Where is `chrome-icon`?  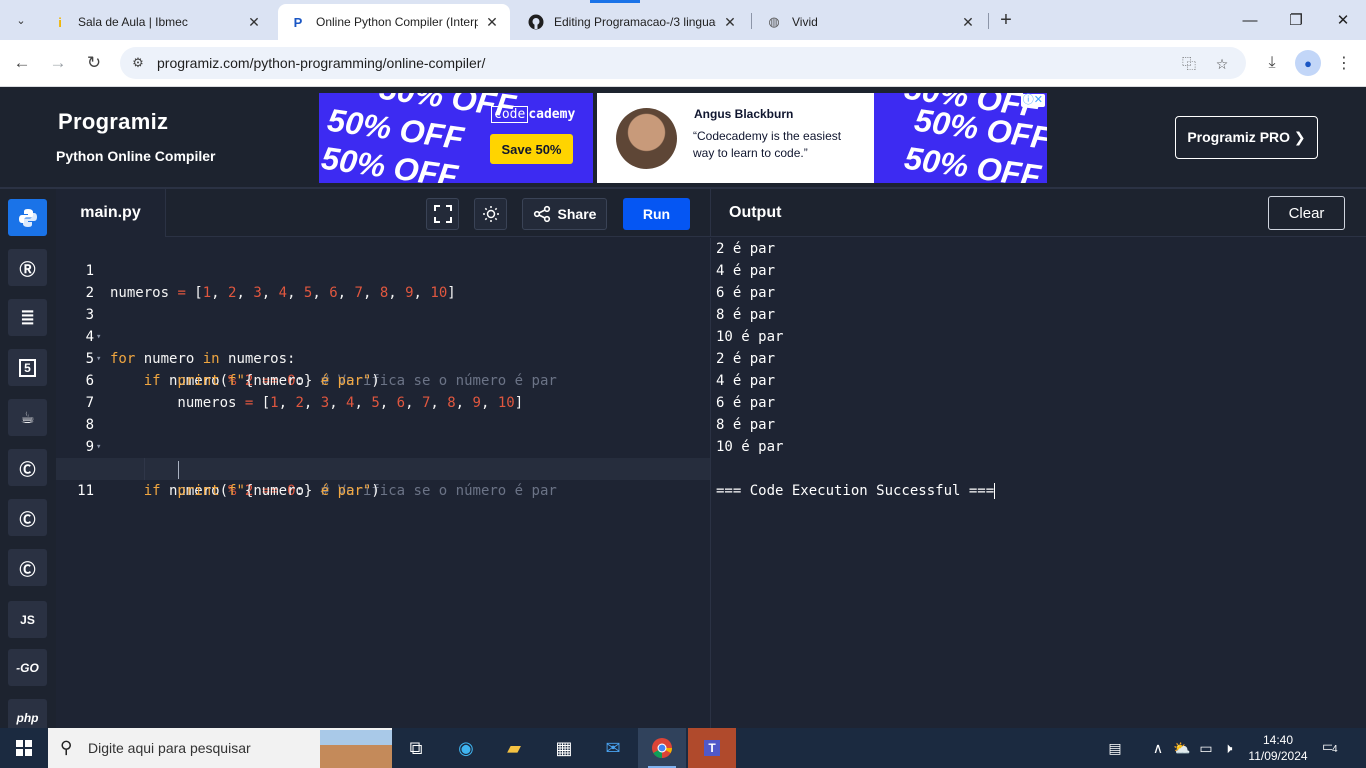 chrome-icon is located at coordinates (662, 748).